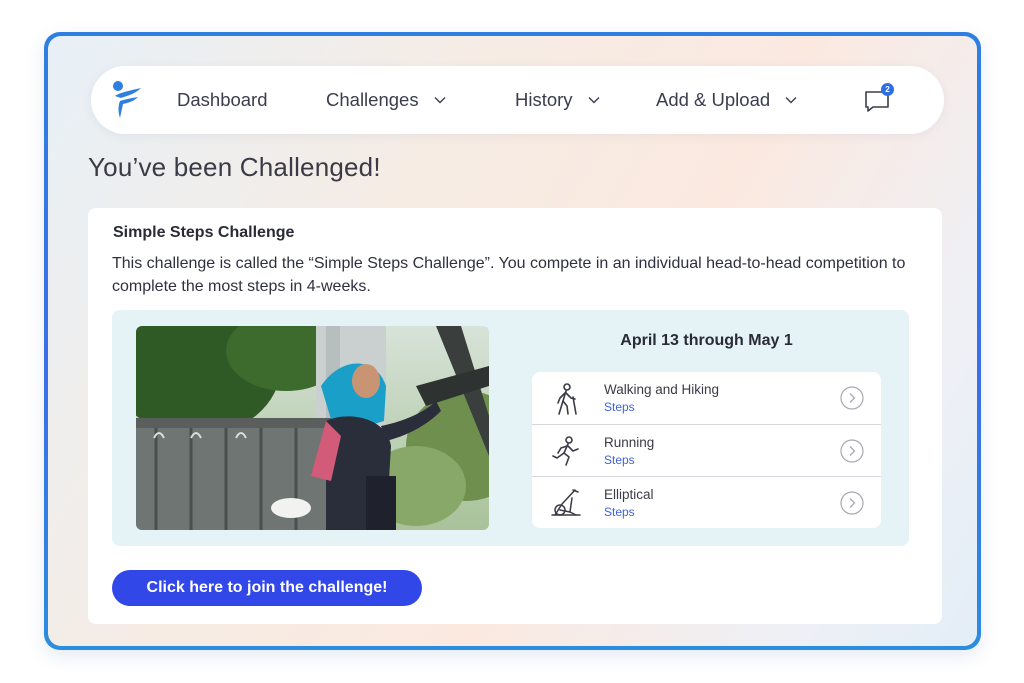 The height and width of the screenshot is (683, 1024). I want to click on activity-name: Running, so click(629, 442).